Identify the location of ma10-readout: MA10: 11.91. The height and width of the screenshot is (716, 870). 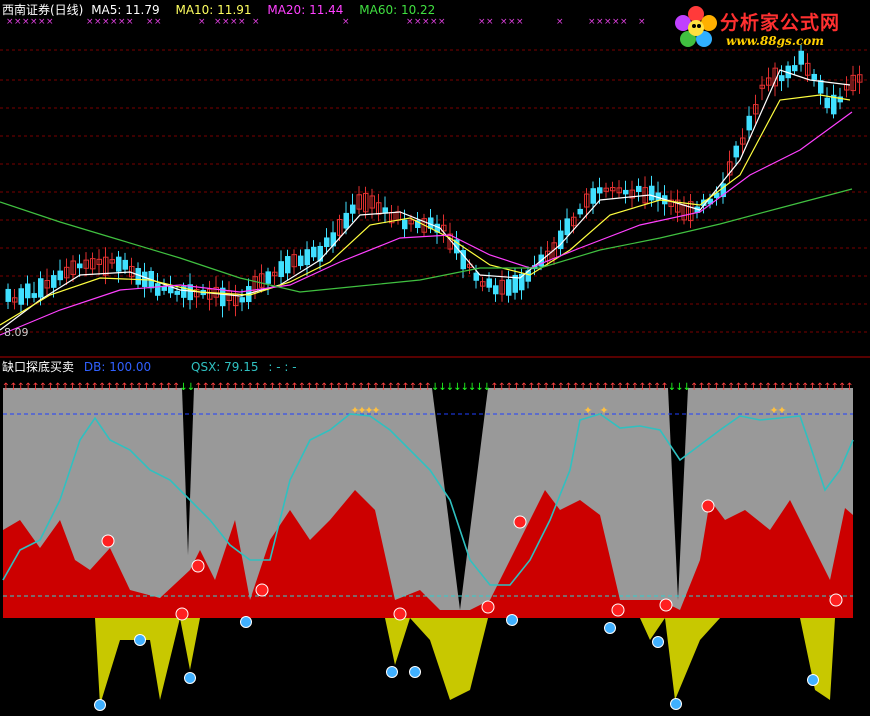
(216, 10).